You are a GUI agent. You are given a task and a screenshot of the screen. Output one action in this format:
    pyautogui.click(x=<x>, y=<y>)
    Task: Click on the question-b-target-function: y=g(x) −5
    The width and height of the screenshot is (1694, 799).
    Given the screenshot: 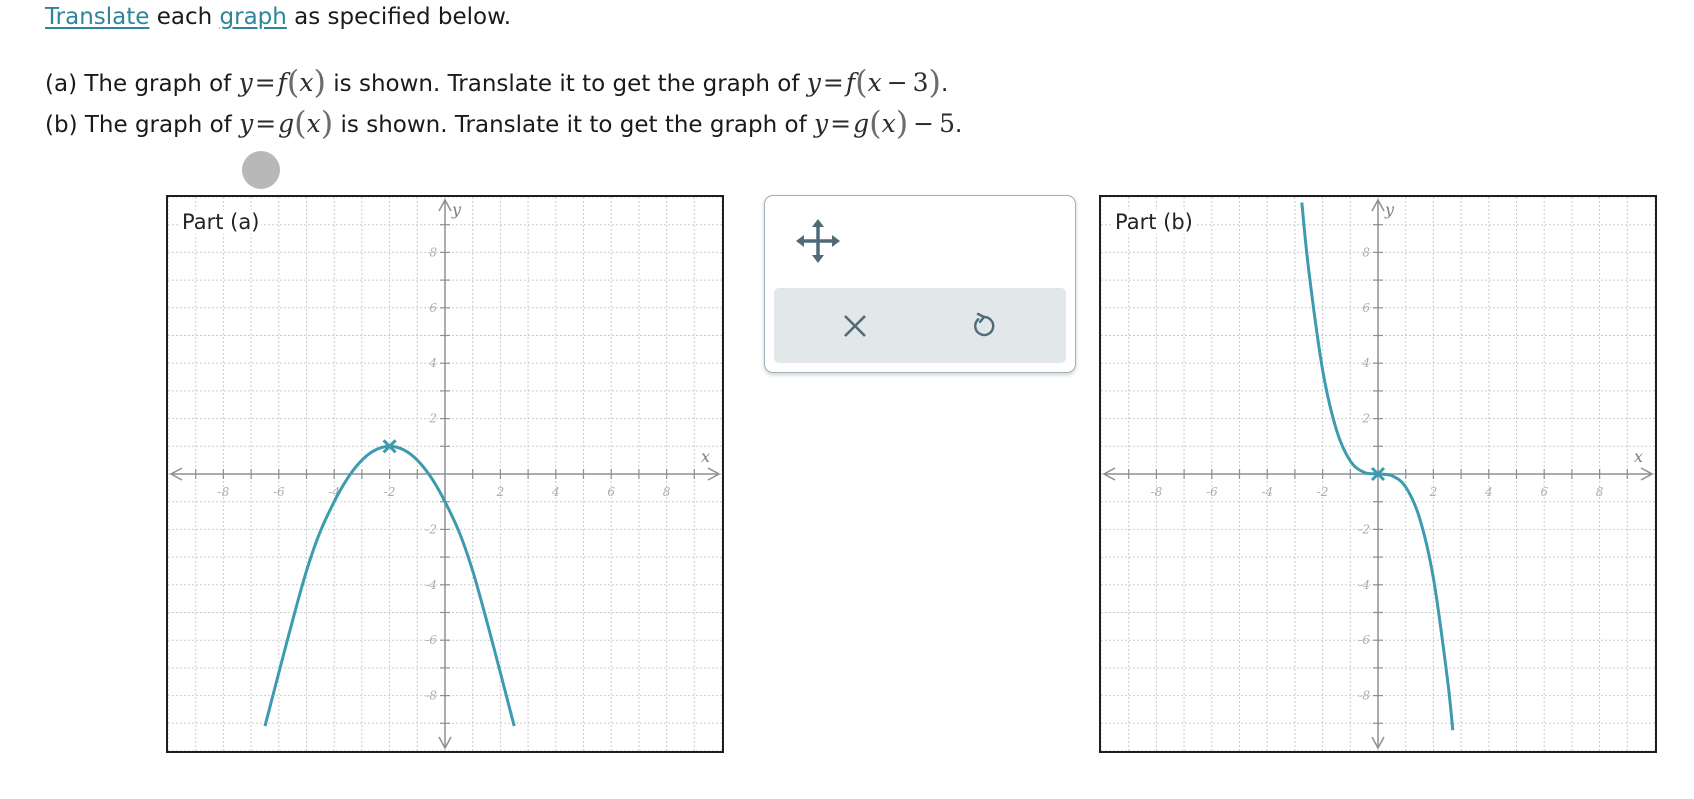 What is the action you would take?
    pyautogui.click(x=885, y=123)
    